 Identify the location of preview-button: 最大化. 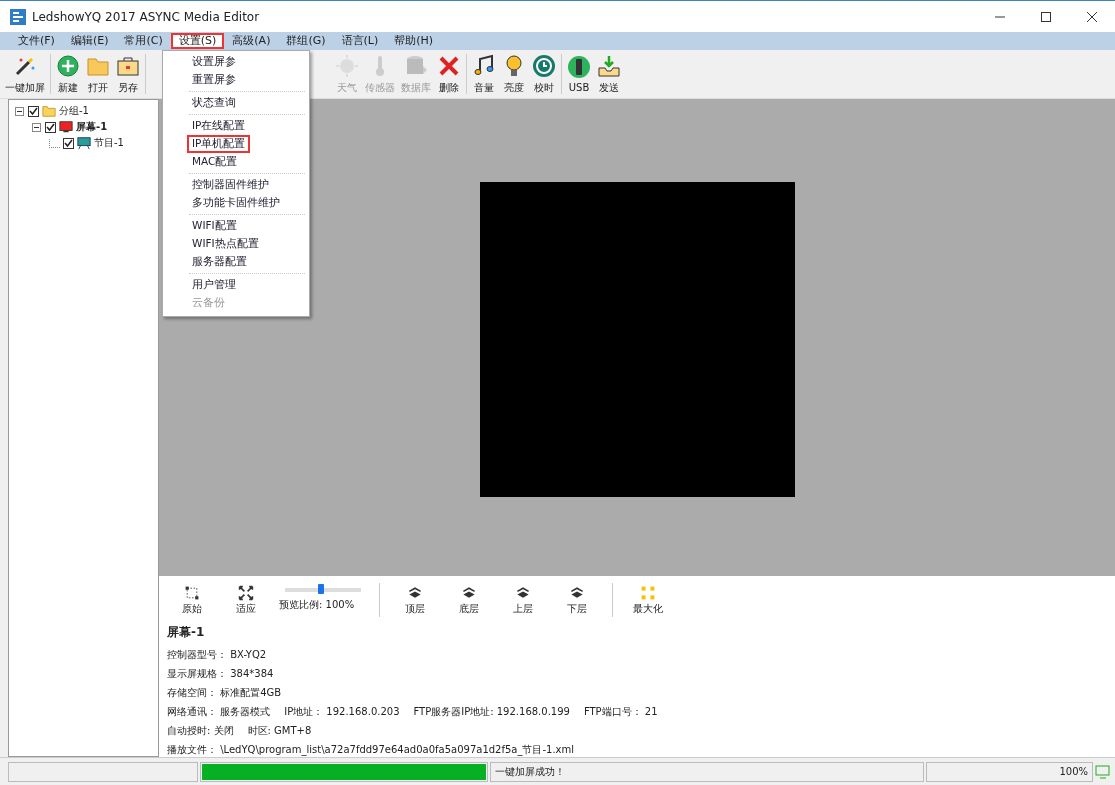
(648, 600).